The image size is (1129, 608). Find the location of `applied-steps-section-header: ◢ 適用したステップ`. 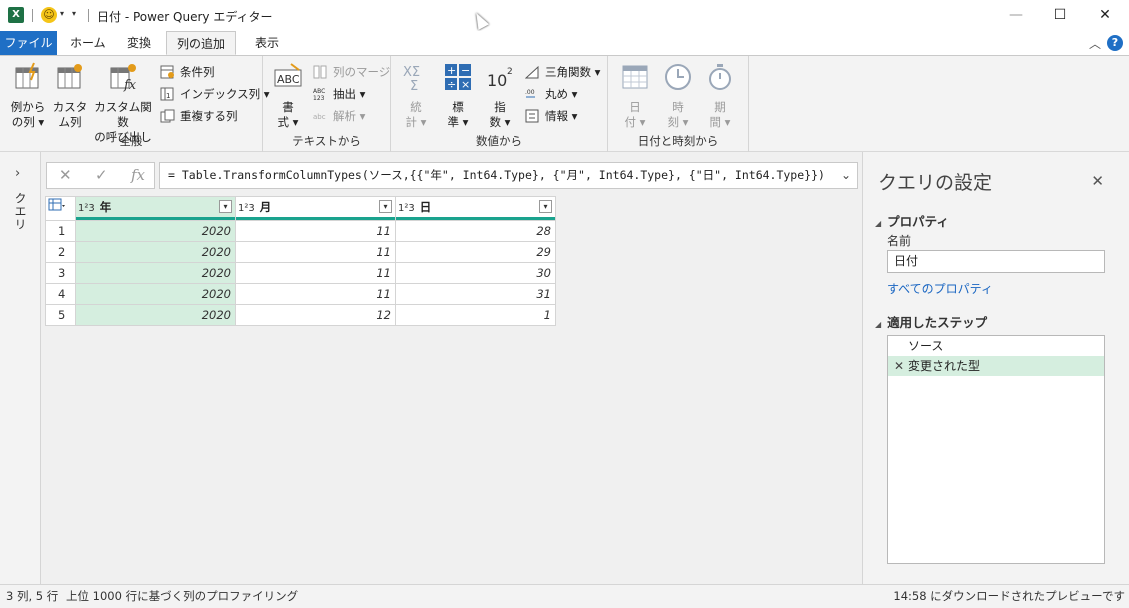

applied-steps-section-header: ◢ 適用したステップ is located at coordinates (931, 321).